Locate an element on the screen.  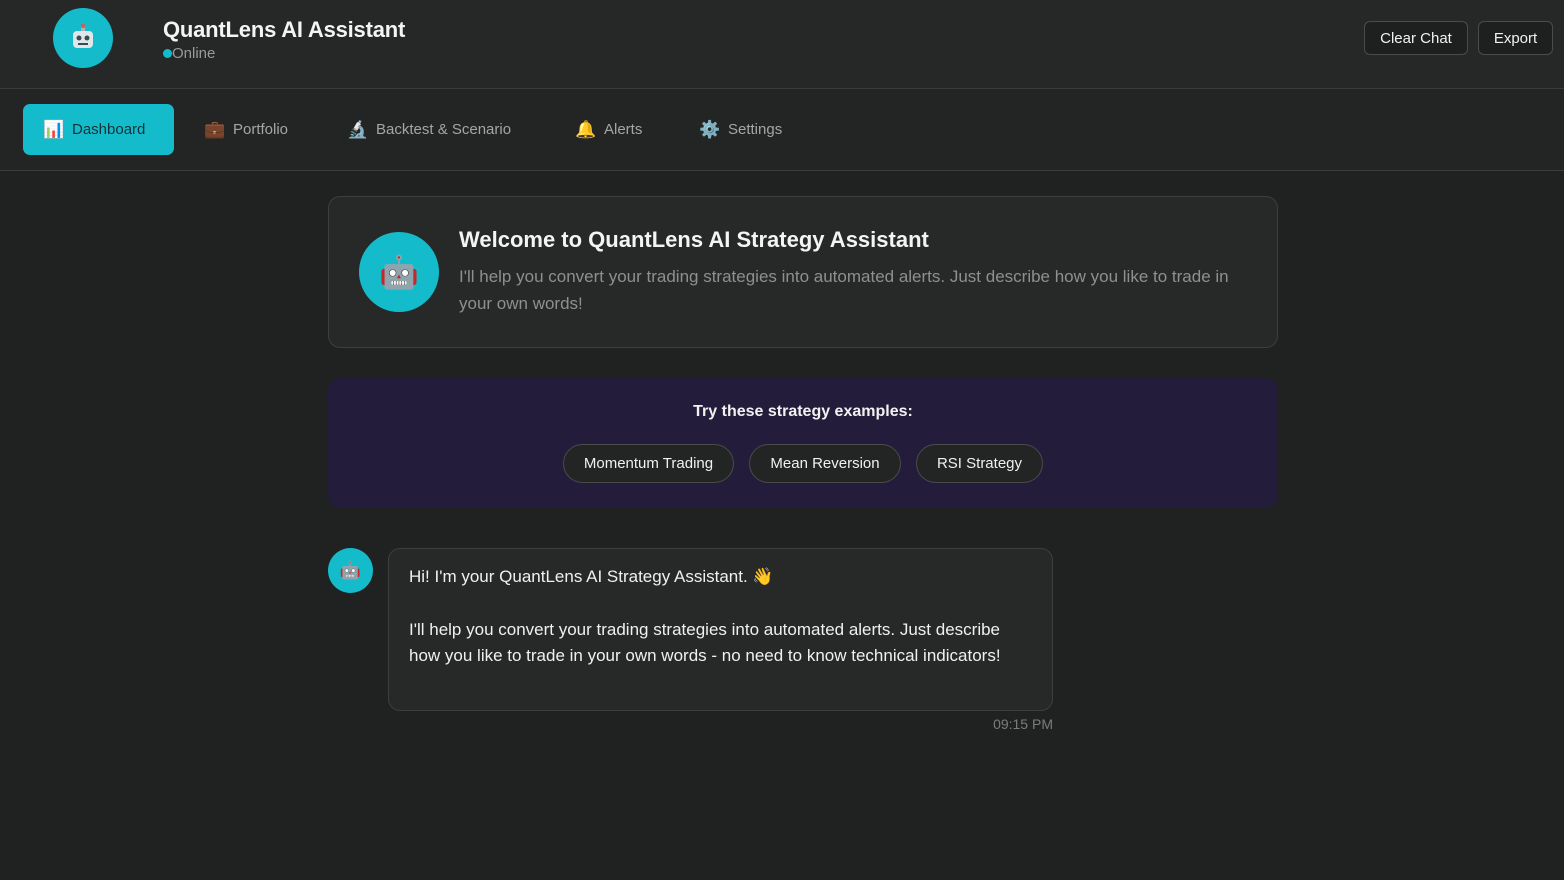
tab-alerts: 🔔 Alerts is located at coordinates (608, 129).